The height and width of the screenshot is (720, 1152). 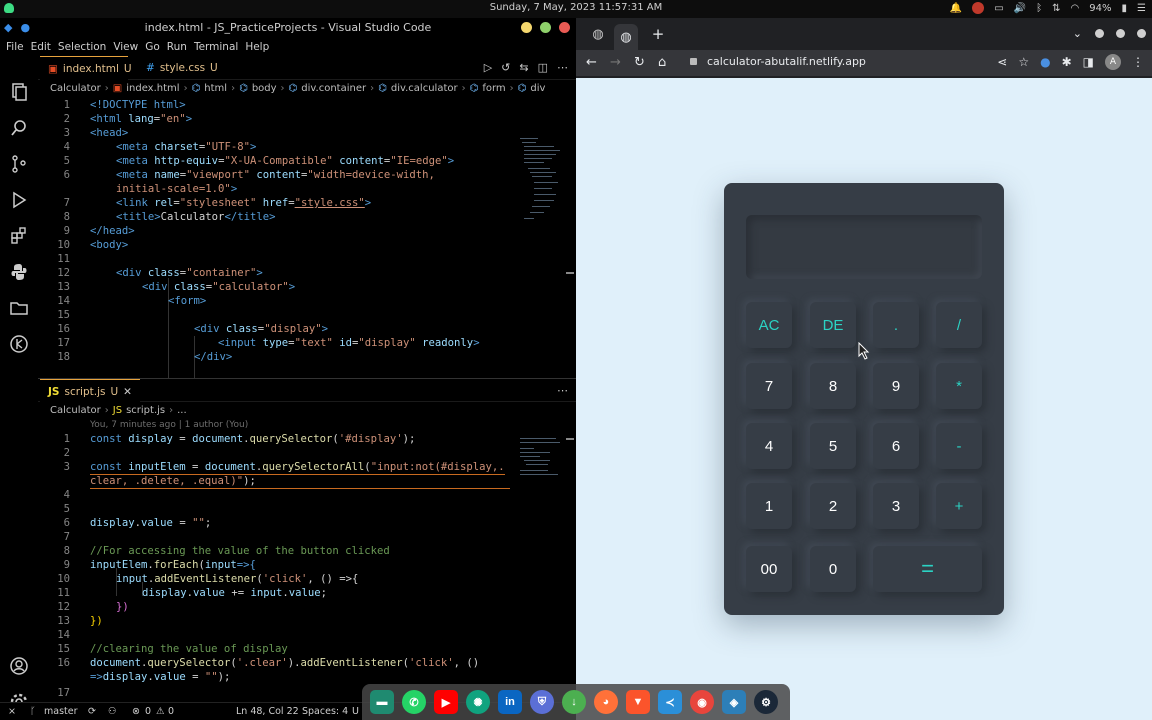 I want to click on home-icon: ⌂, so click(x=662, y=62).